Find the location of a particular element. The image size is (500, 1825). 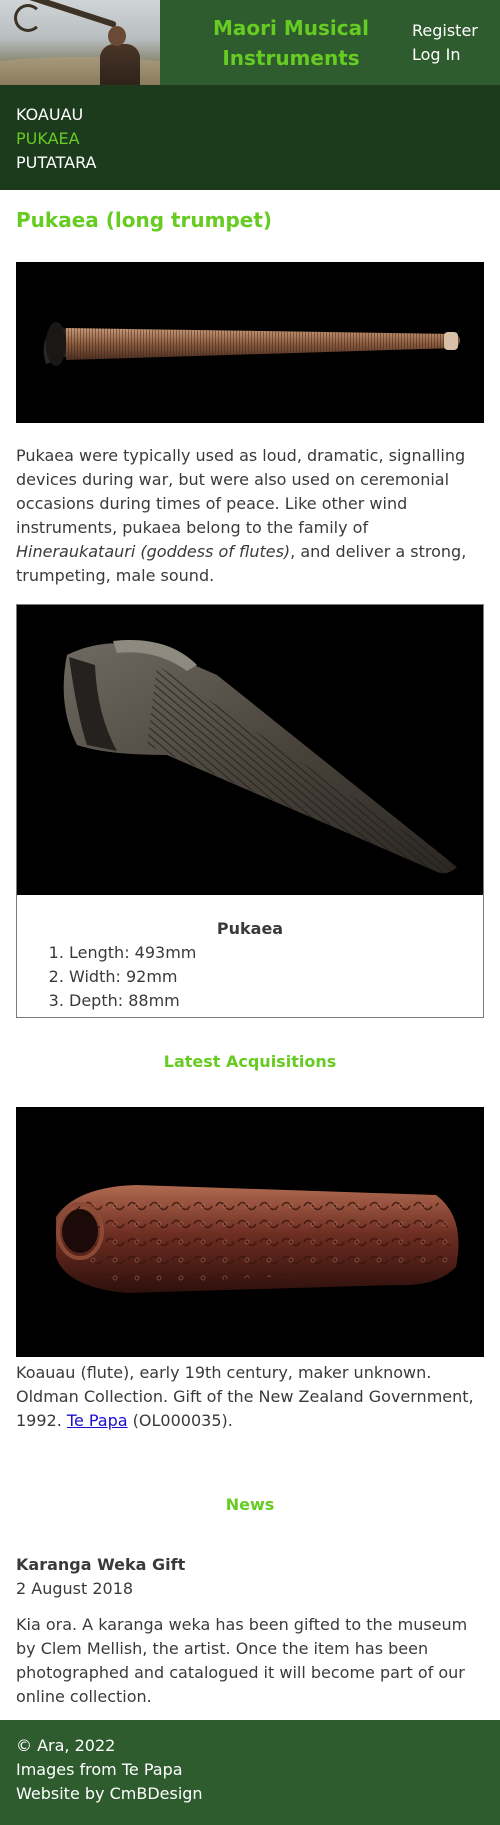

news-heading: News is located at coordinates (250, 1504).